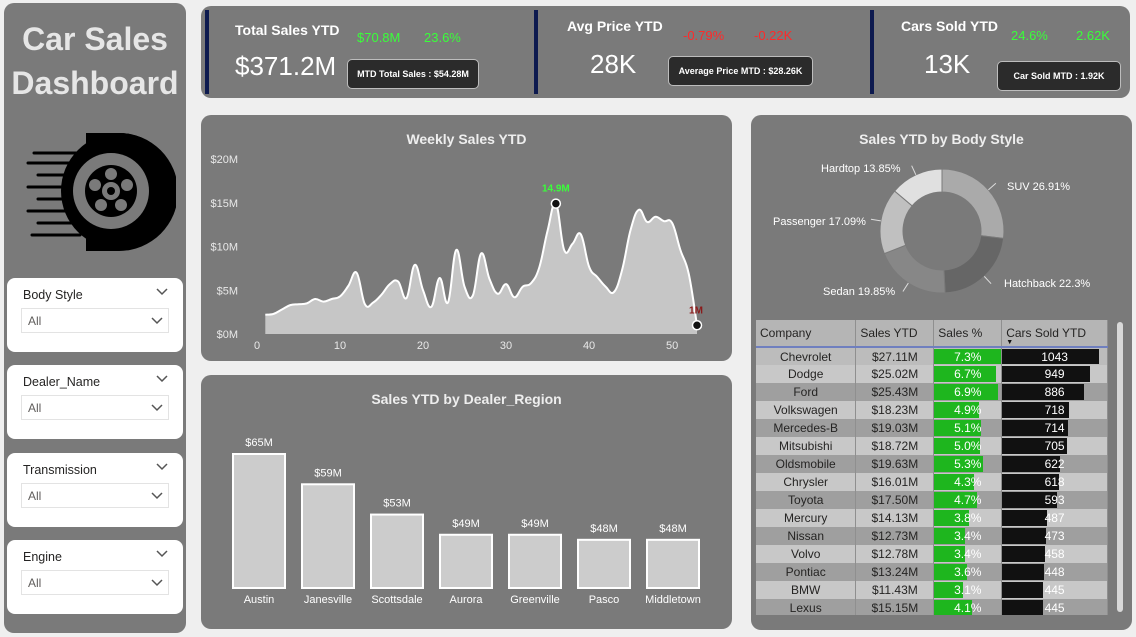 This screenshot has height=637, width=1136. Describe the element at coordinates (932, 446) in the screenshot. I see `table-row: Mitsubishi $18.72M 5.0% 705` at that location.